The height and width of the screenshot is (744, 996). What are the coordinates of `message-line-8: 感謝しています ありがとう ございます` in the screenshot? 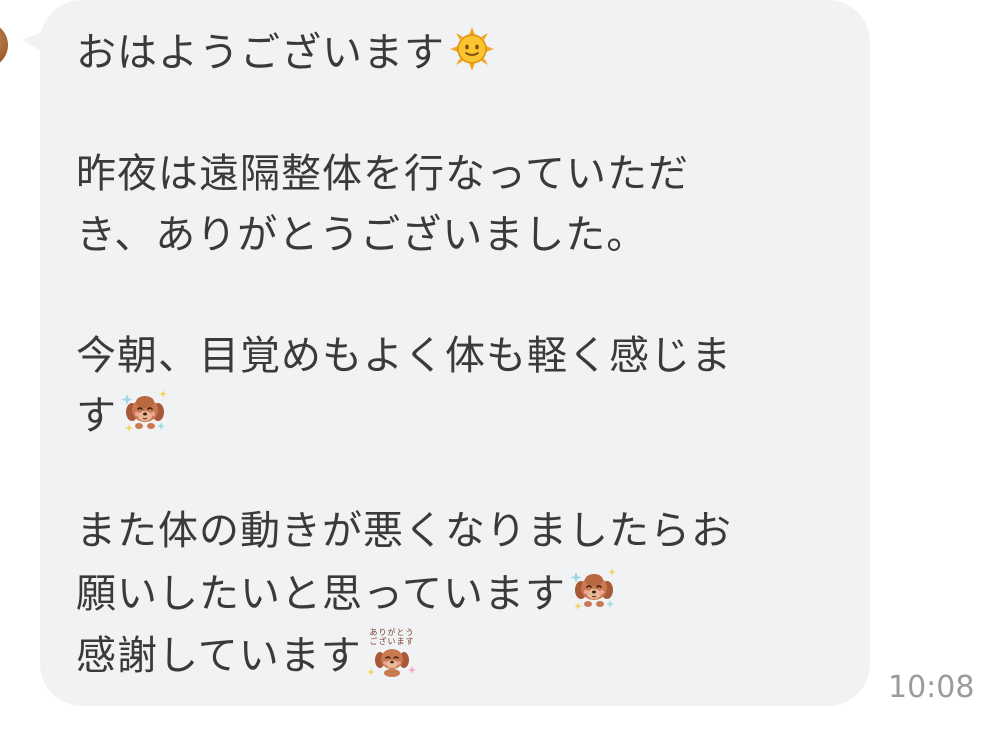 It's located at (247, 652).